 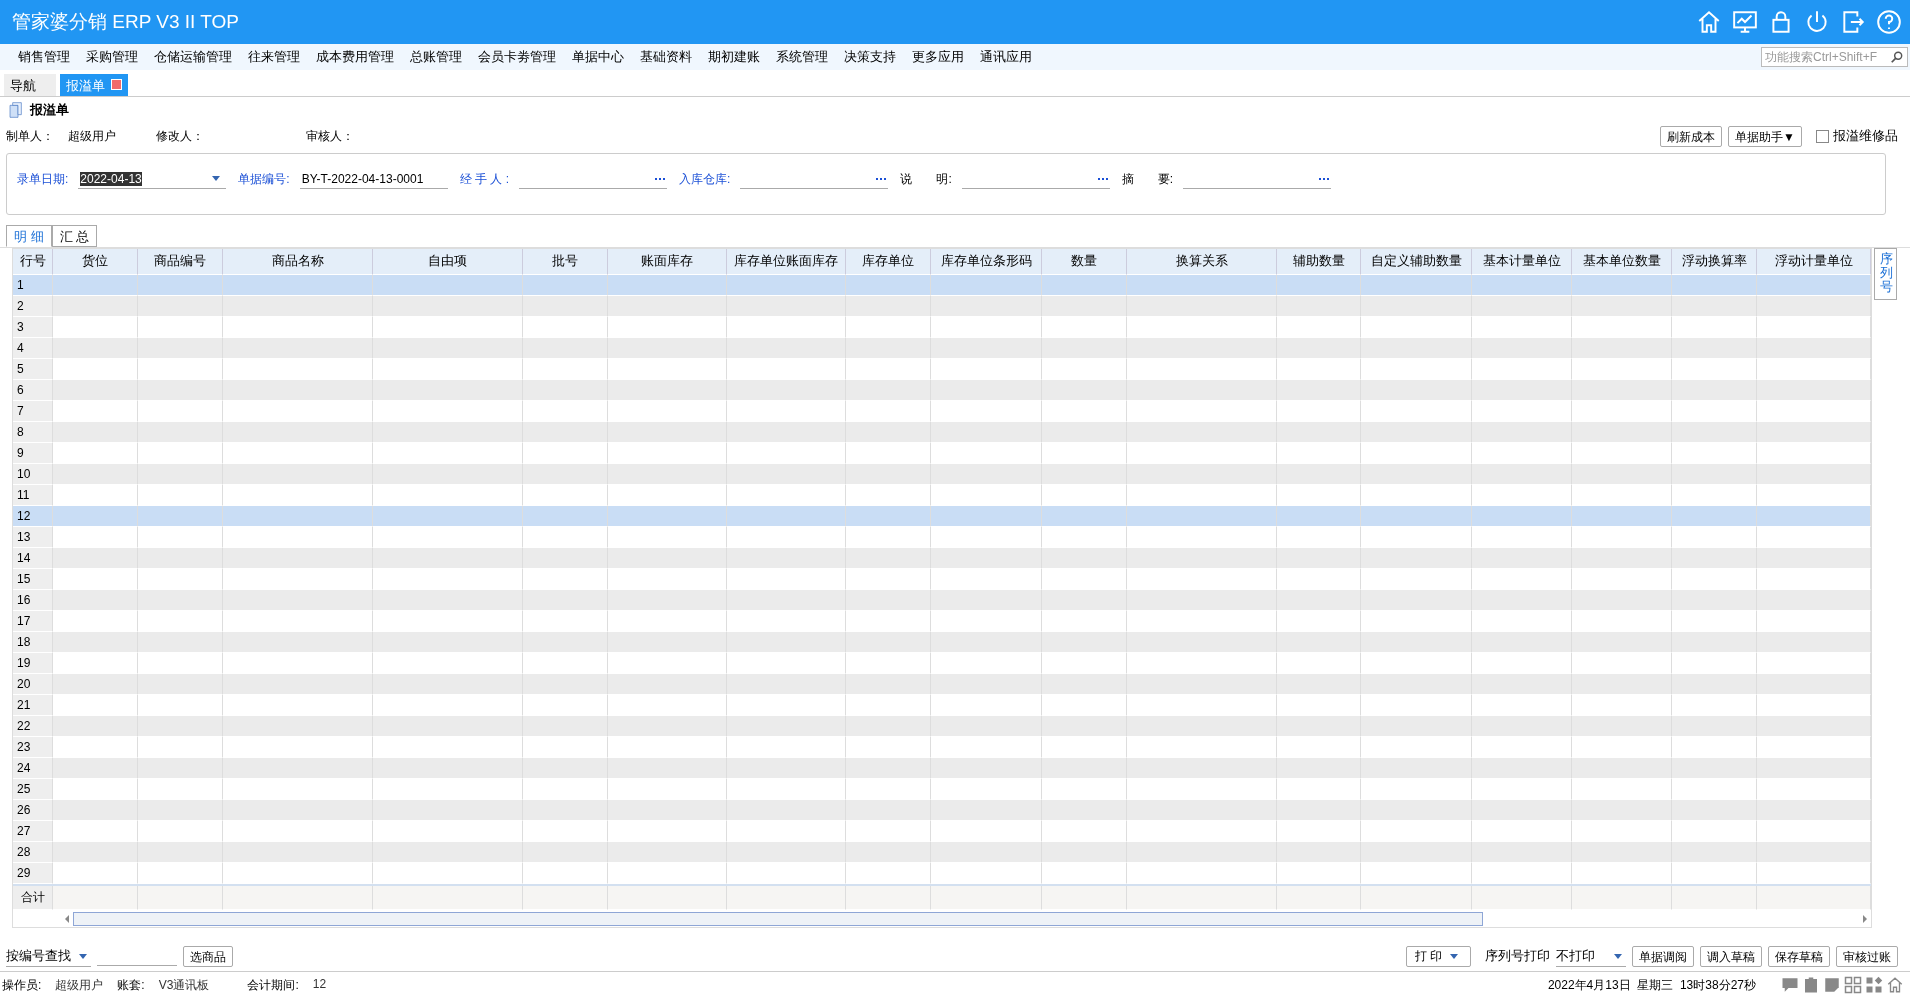 What do you see at coordinates (319, 984) in the screenshot?
I see `status-value: 12` at bounding box center [319, 984].